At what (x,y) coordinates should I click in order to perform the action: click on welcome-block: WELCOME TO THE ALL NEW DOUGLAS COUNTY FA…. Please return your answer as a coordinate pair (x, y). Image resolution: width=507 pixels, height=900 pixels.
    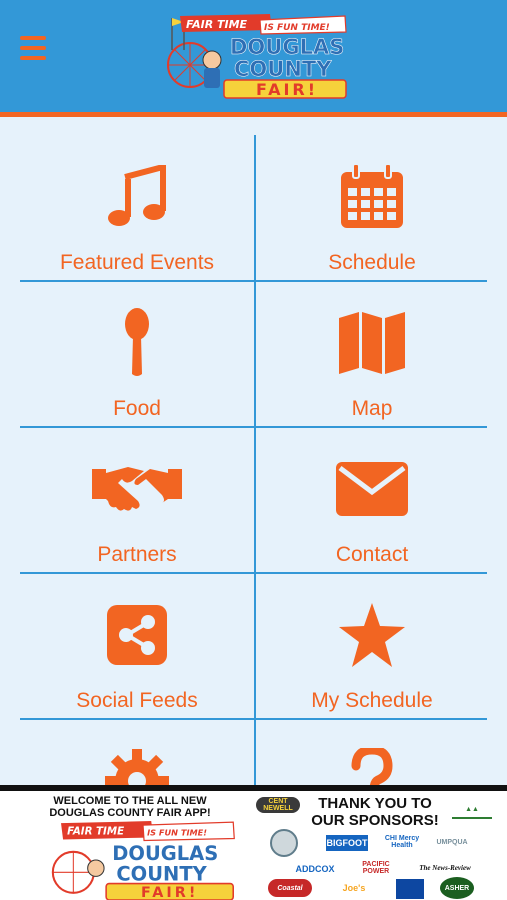
    Looking at the image, I should click on (130, 847).